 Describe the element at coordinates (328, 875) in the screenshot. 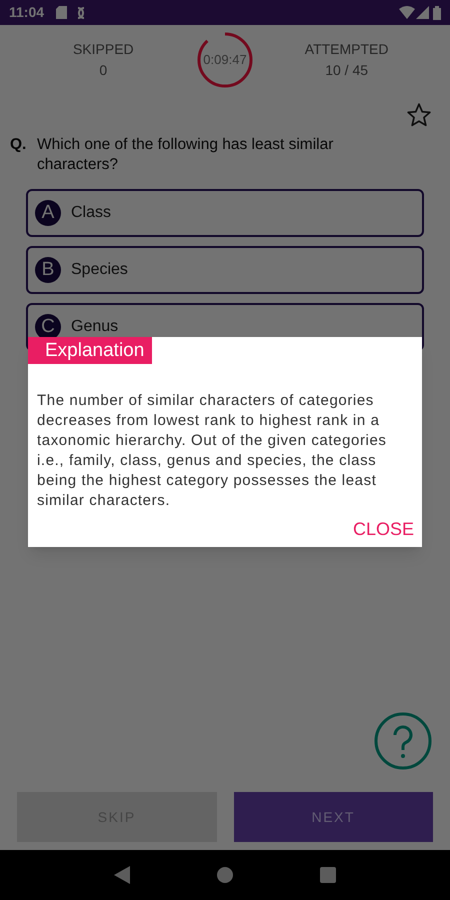

I see `recents-icon` at that location.